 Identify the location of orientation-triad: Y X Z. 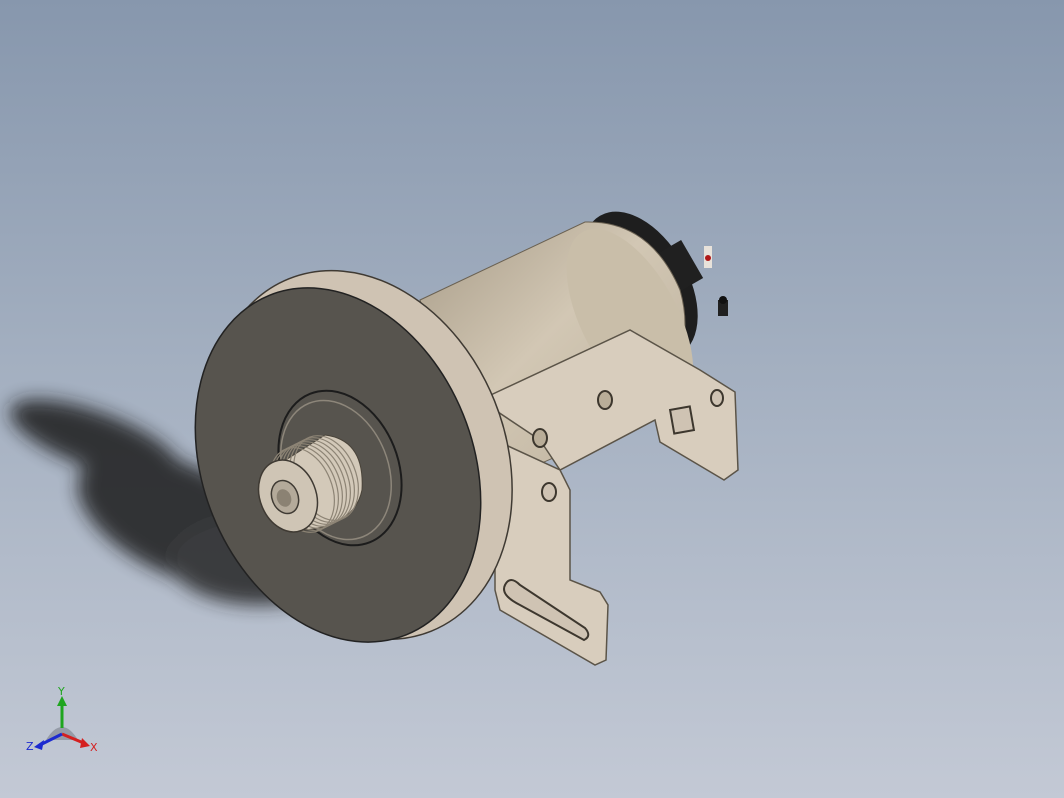
(66, 721).